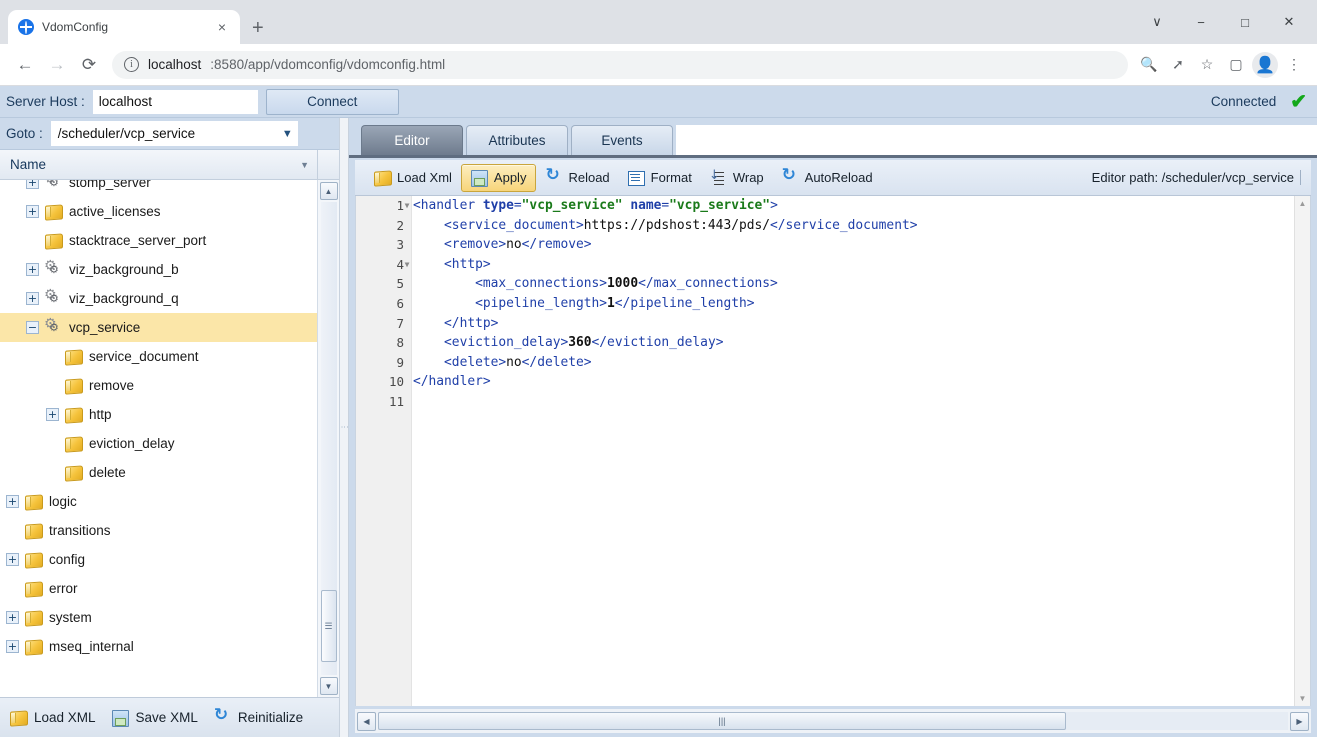 The image size is (1317, 745). What do you see at coordinates (1289, 22) in the screenshot?
I see `close-window-icon: ✕` at bounding box center [1289, 22].